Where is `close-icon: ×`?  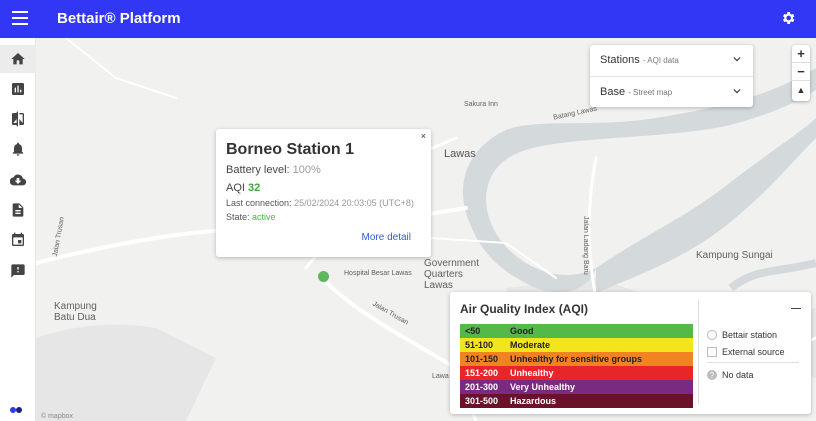
close-icon: × is located at coordinates (423, 136).